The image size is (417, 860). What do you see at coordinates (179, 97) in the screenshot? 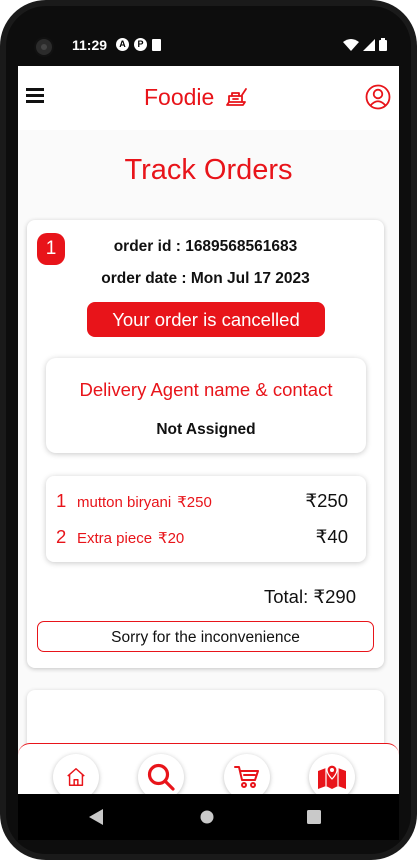
I see `brand-name: Foodie` at bounding box center [179, 97].